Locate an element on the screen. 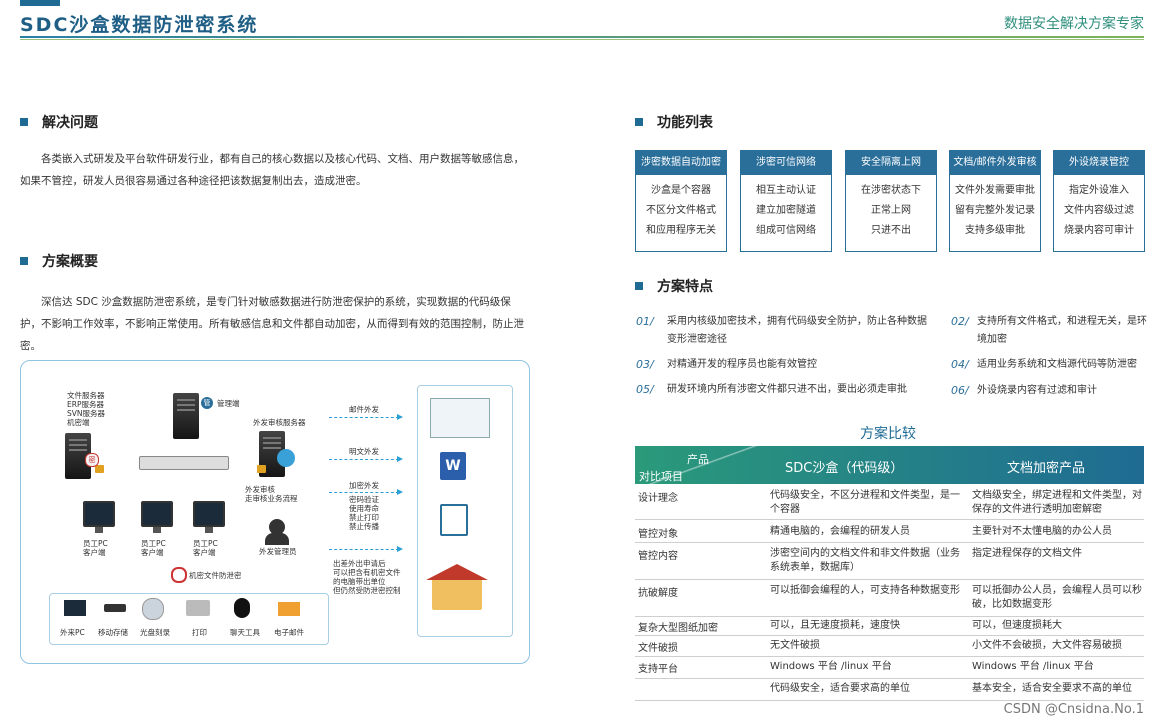 This screenshot has width=1158, height=721. function-card-title: 安全隔离上网 is located at coordinates (891, 163).